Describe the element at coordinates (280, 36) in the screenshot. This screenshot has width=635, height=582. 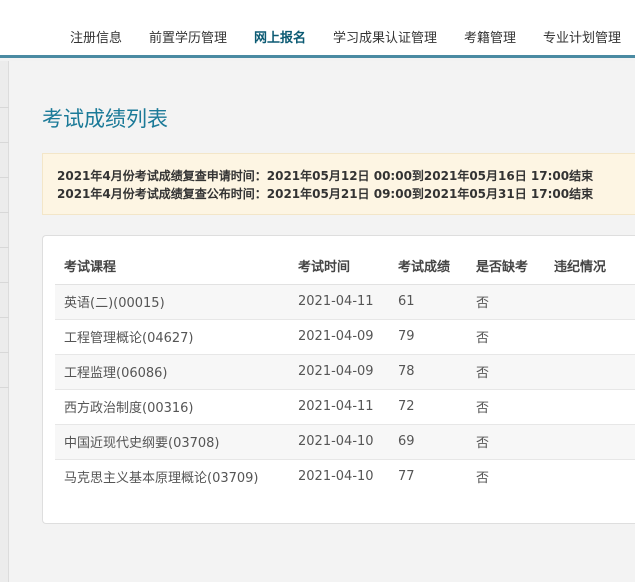
I see `nav-item-online-registration: 网上报名` at that location.